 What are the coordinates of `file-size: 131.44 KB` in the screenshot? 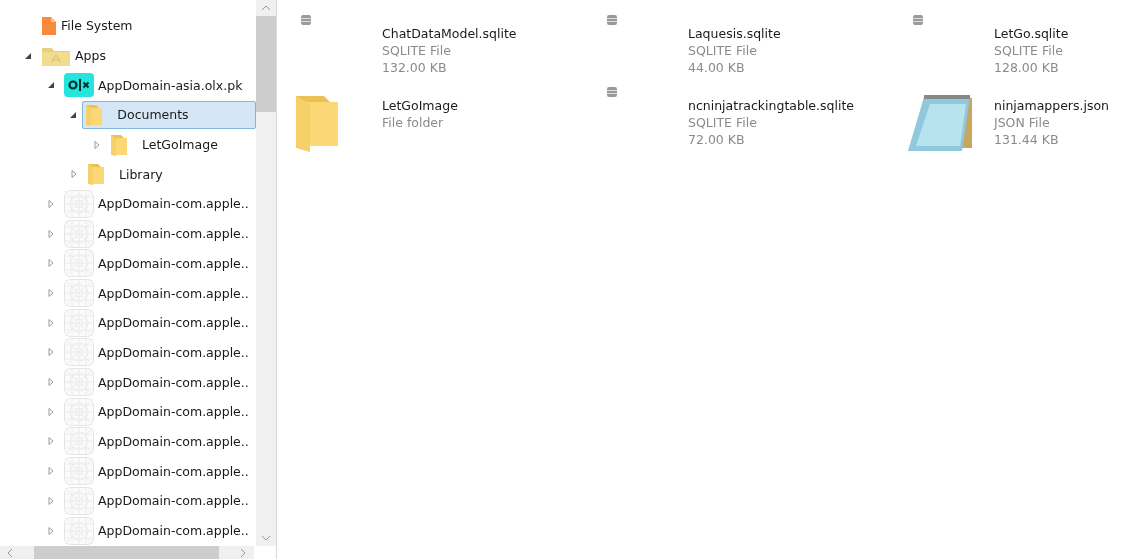 It's located at (1027, 139).